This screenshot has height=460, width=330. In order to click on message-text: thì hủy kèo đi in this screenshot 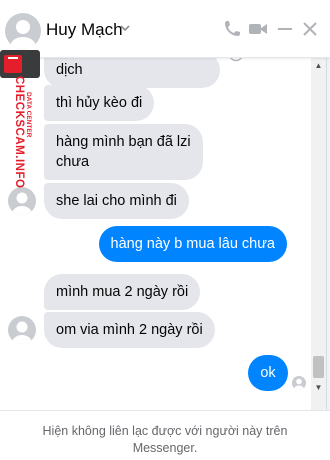, I will do `click(99, 103)`.